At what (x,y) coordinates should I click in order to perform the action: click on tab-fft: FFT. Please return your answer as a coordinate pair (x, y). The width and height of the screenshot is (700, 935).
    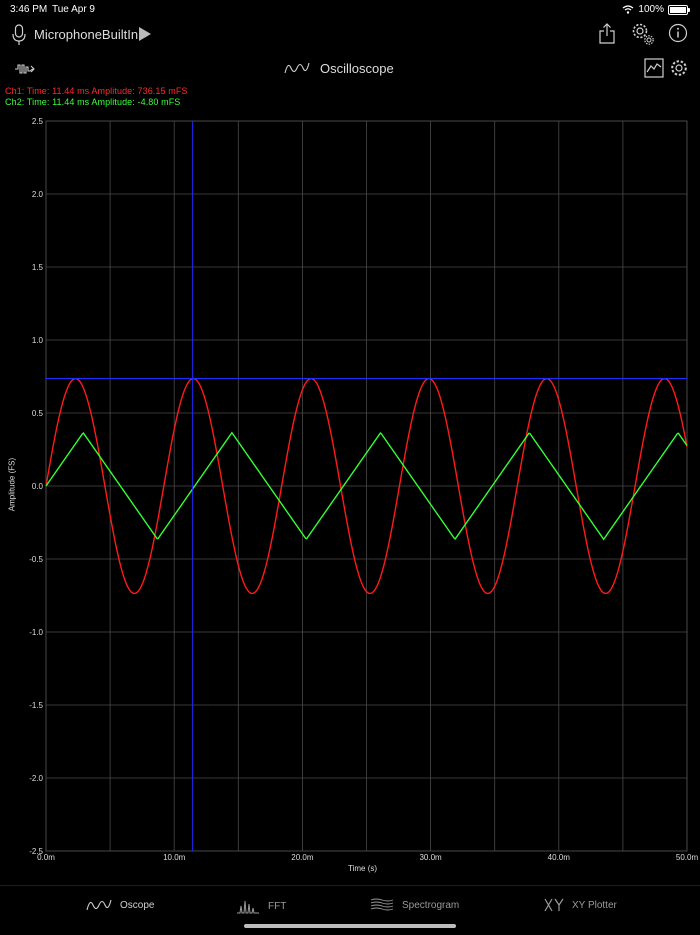
    Looking at the image, I should click on (261, 906).